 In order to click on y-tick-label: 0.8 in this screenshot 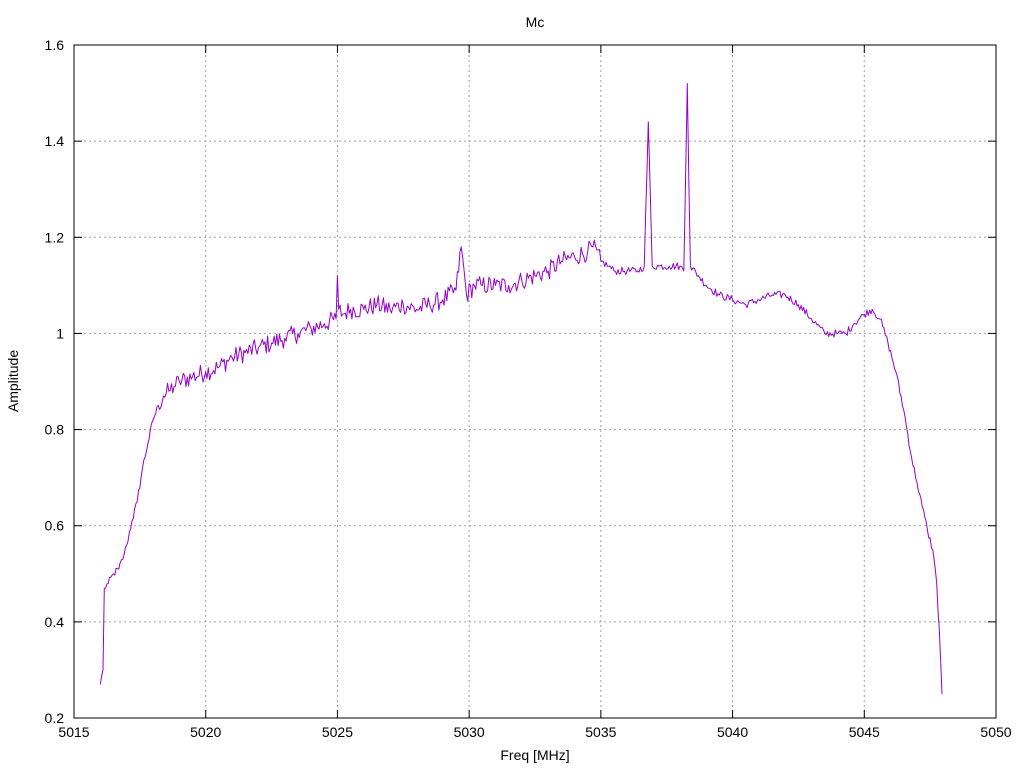, I will do `click(55, 430)`.